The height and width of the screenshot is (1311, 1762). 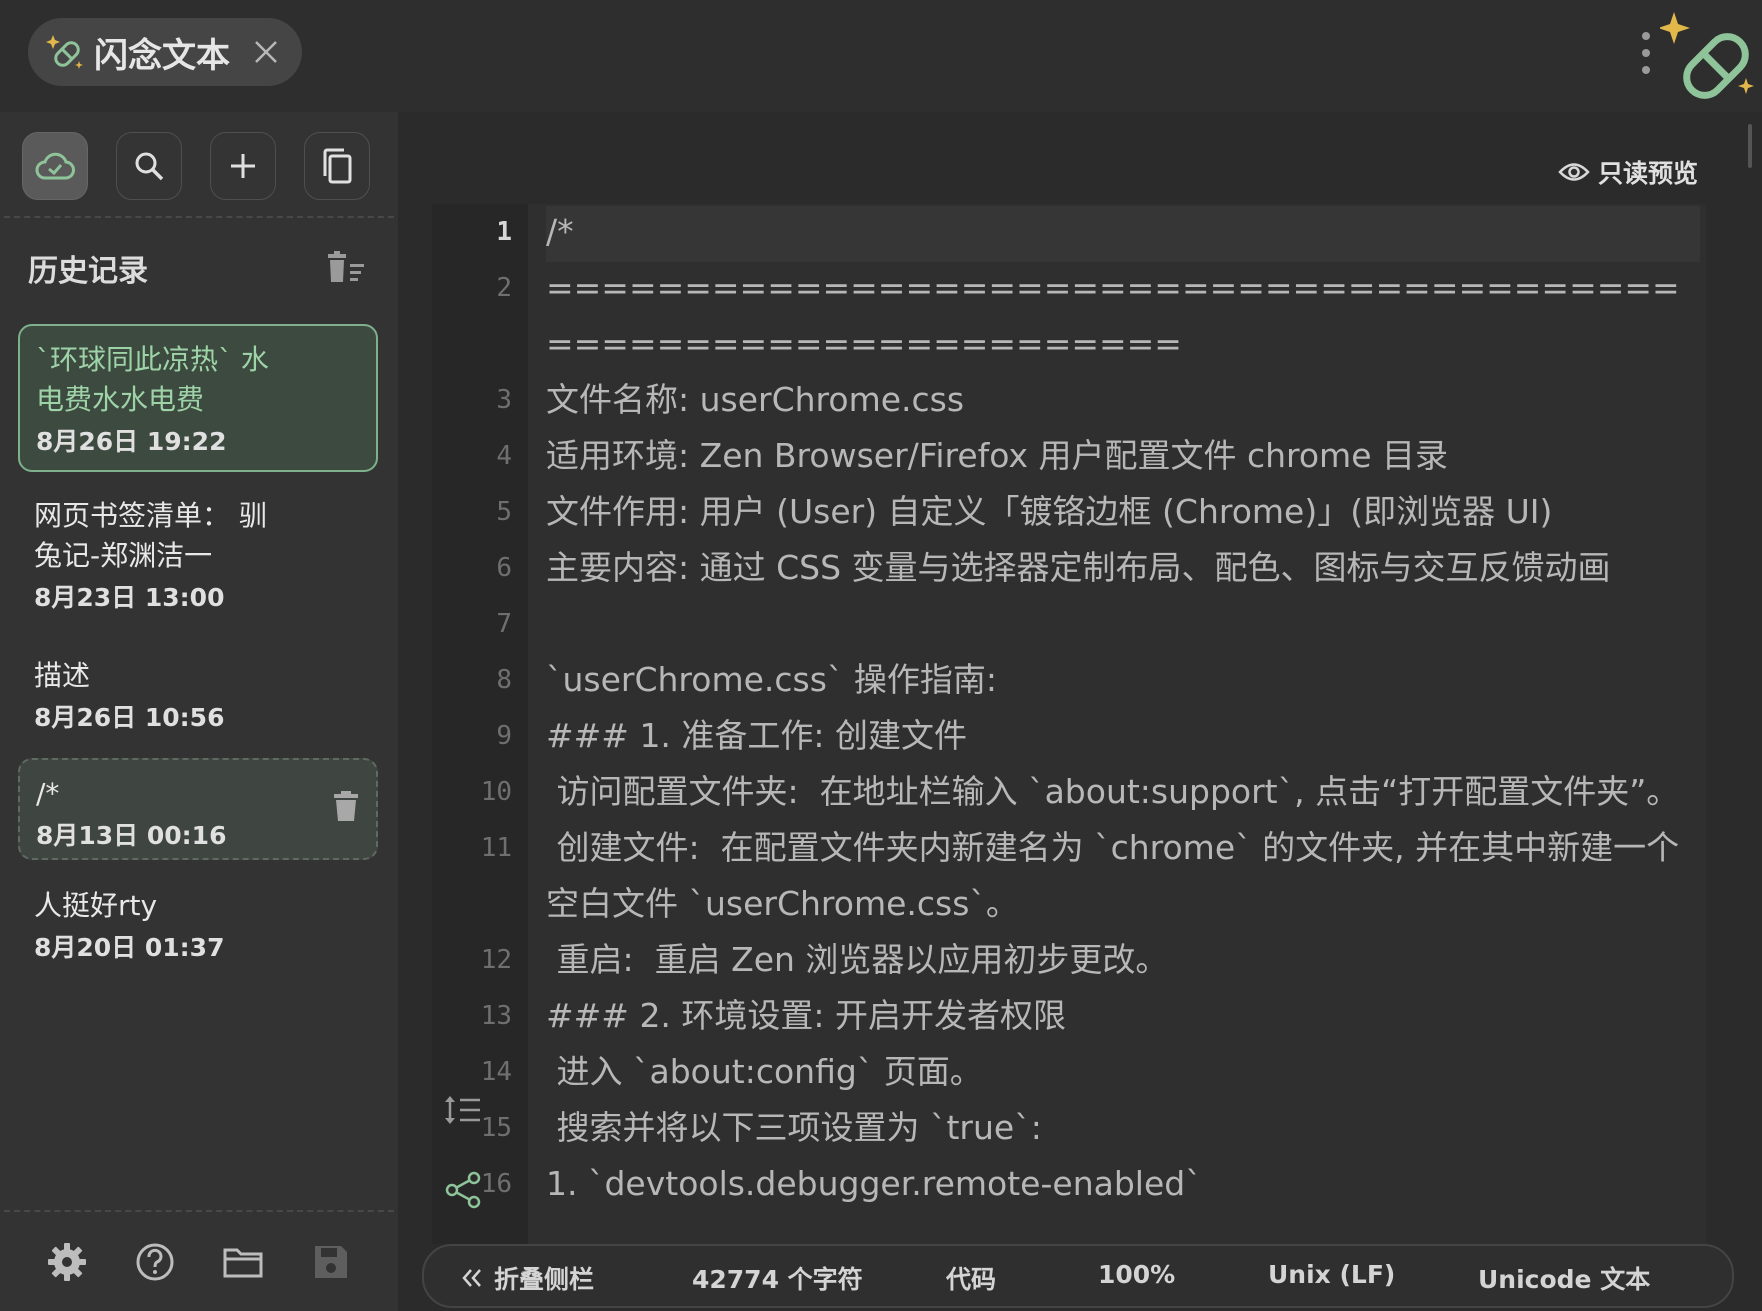 I want to click on code-line: 12 重启: 重启 Zen 浏览器以应用初步更改。, so click(x=1069, y=960).